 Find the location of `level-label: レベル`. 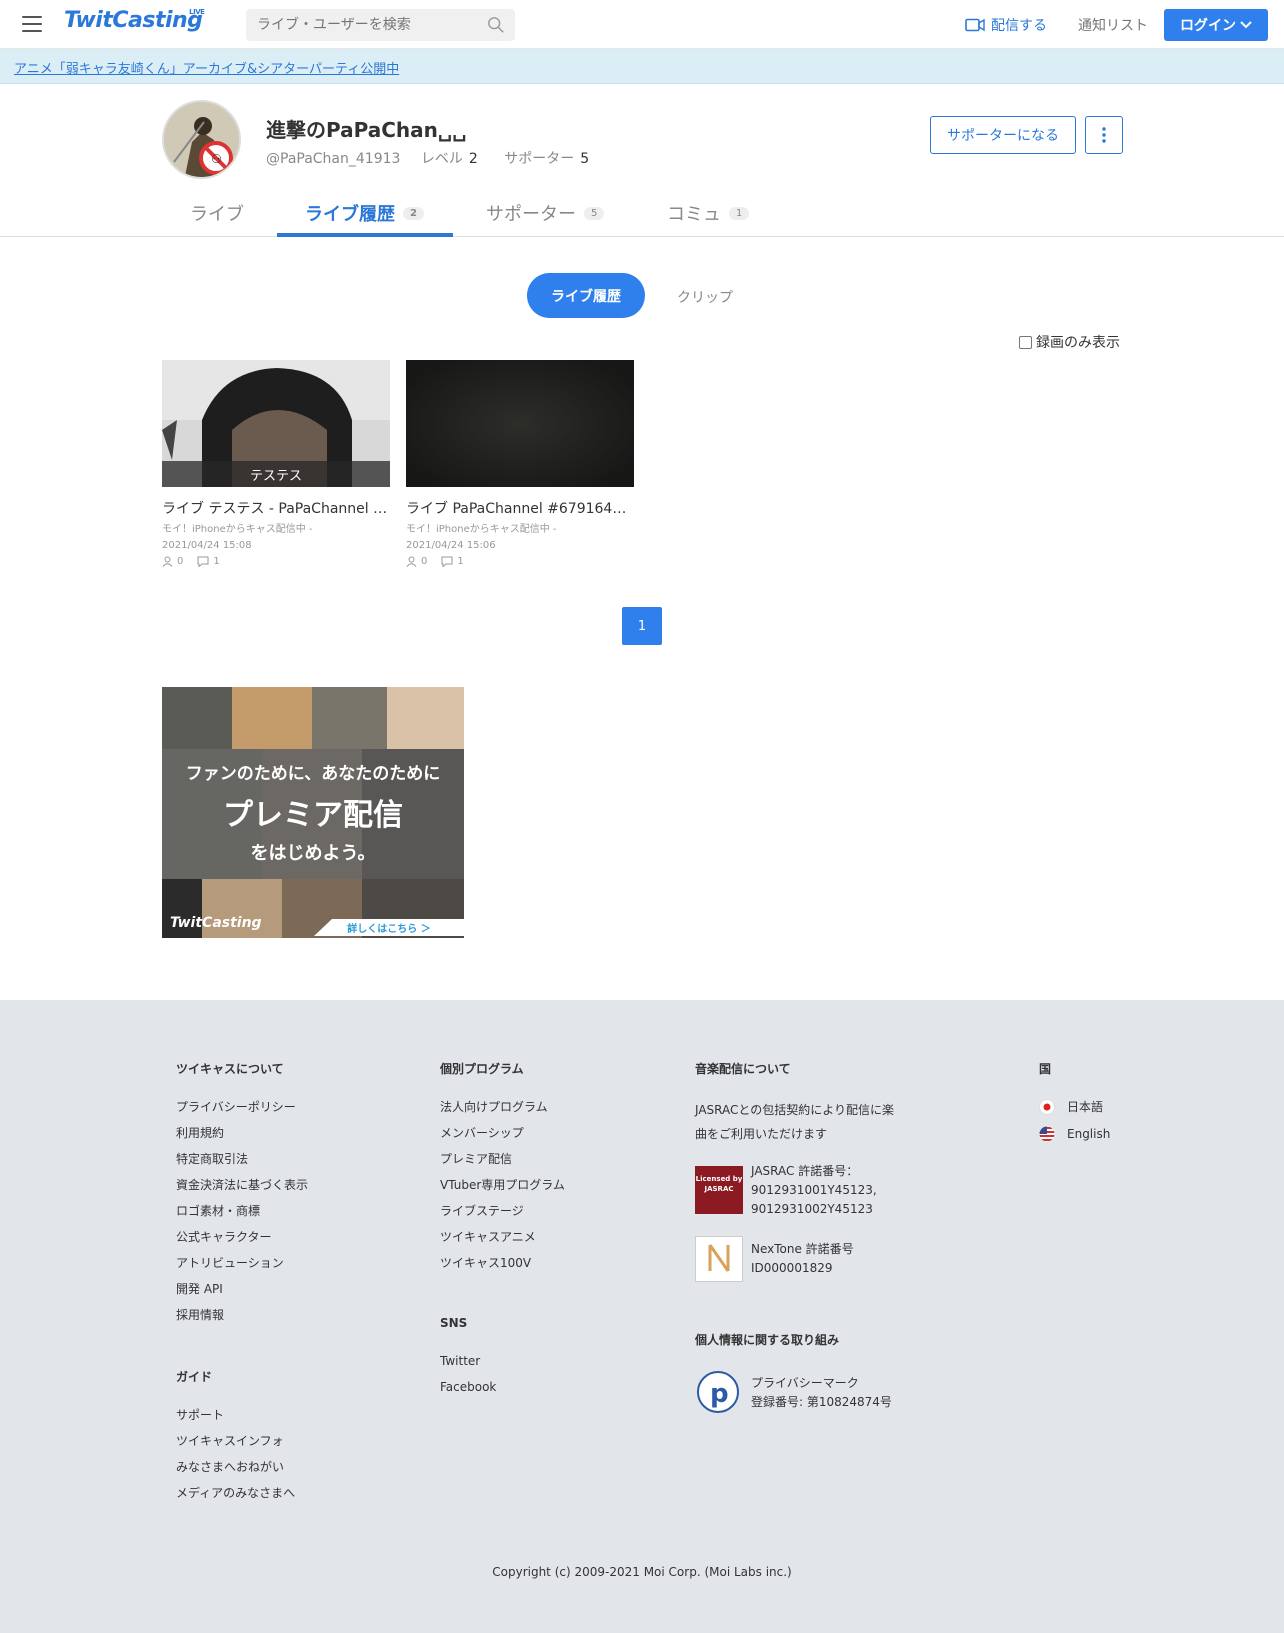

level-label: レベル is located at coordinates (441, 159).